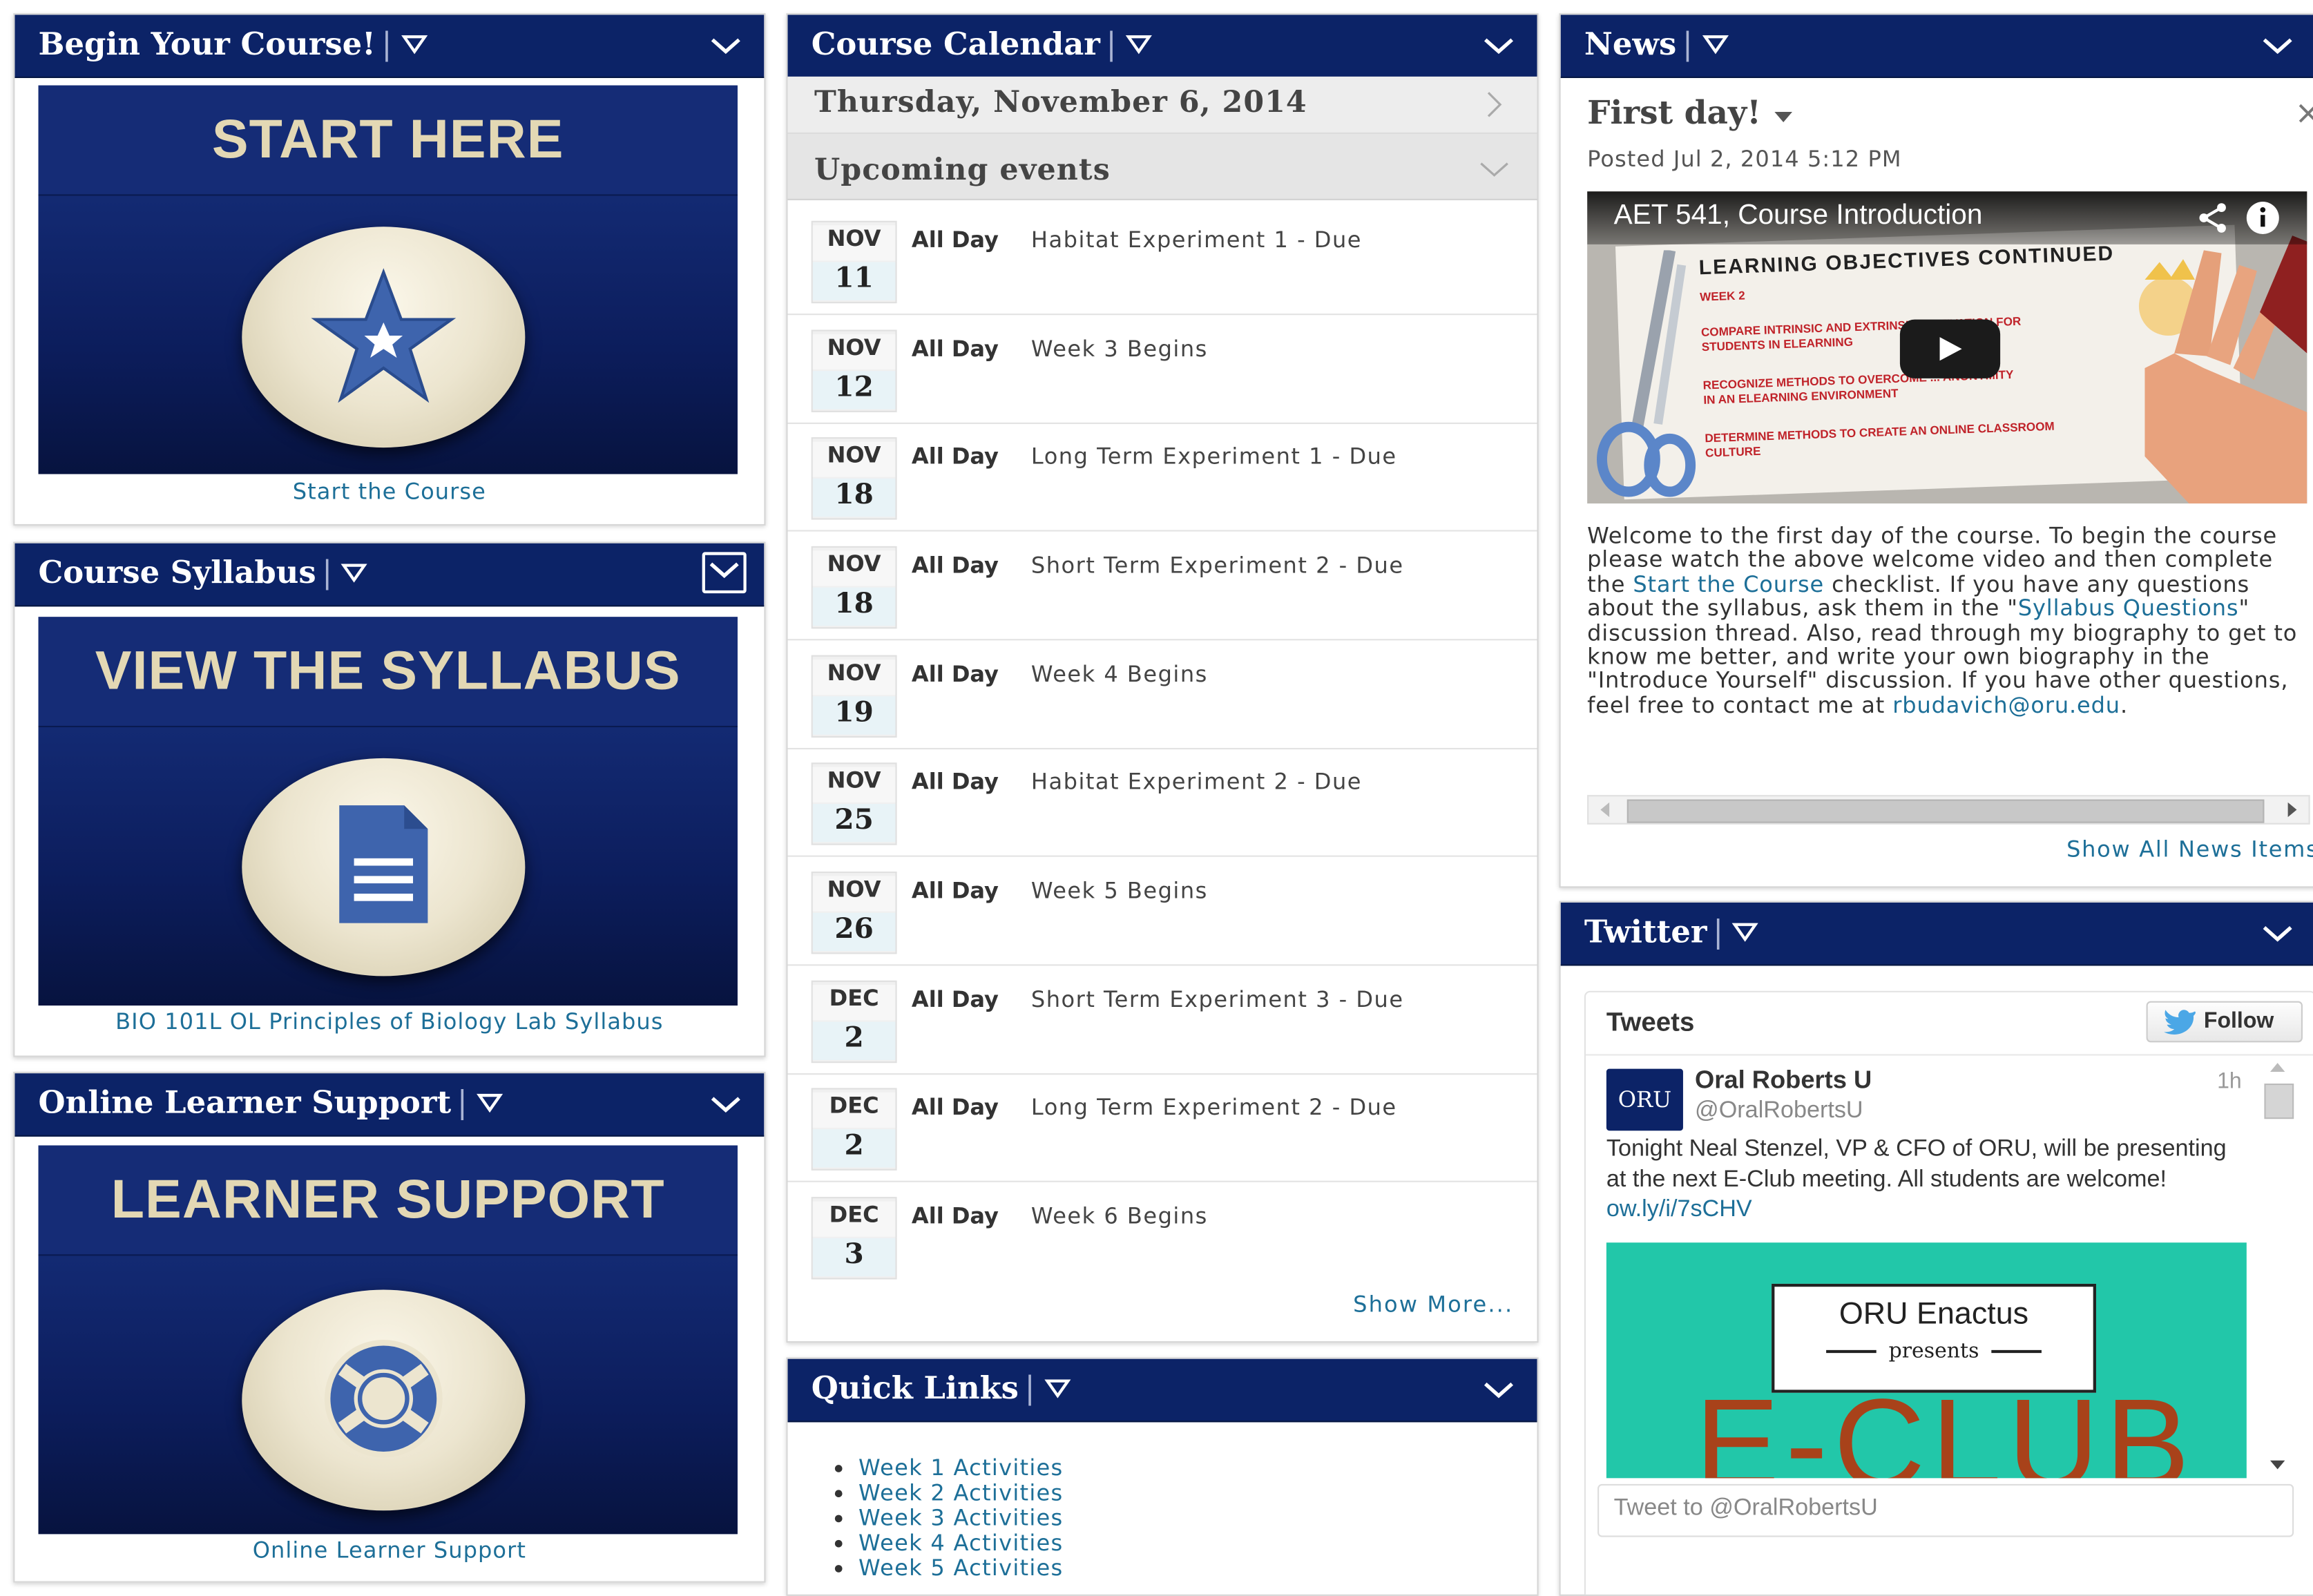 The height and width of the screenshot is (1596, 2313). What do you see at coordinates (854, 262) in the screenshot?
I see `event-date: NOV 11` at bounding box center [854, 262].